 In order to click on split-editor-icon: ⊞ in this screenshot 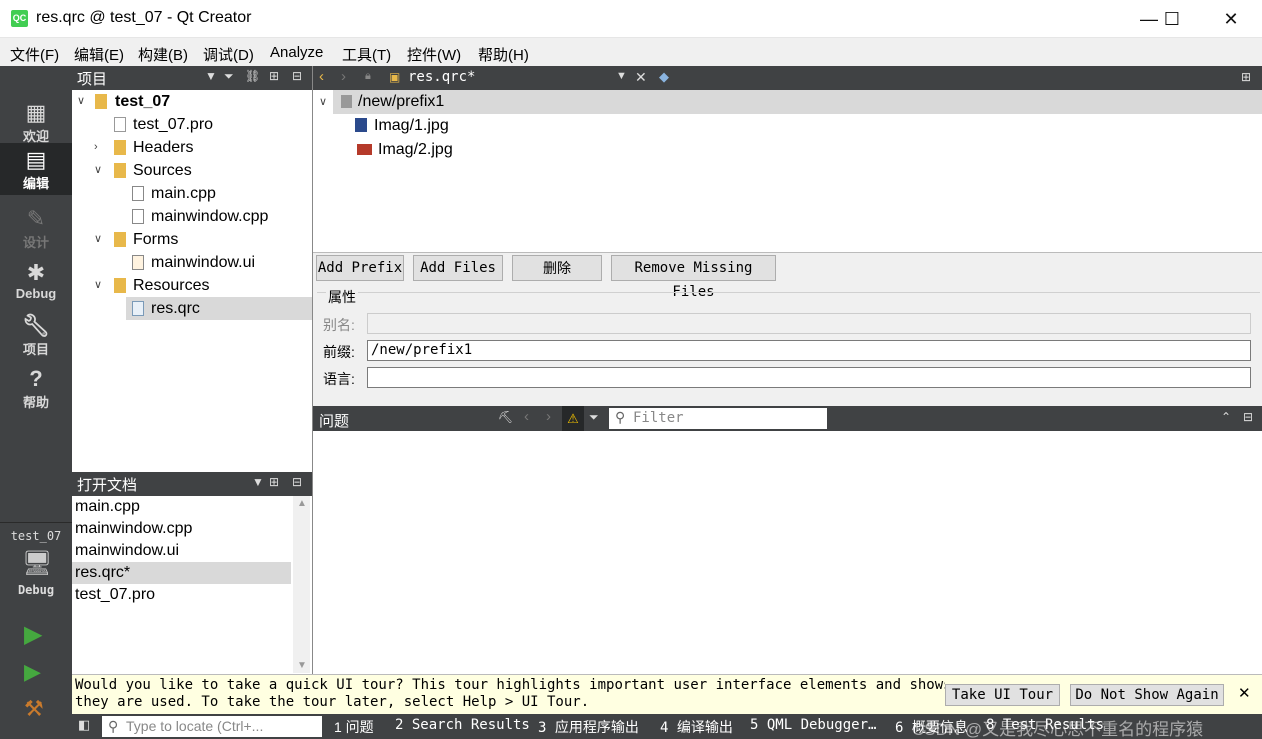, I will do `click(1246, 77)`.